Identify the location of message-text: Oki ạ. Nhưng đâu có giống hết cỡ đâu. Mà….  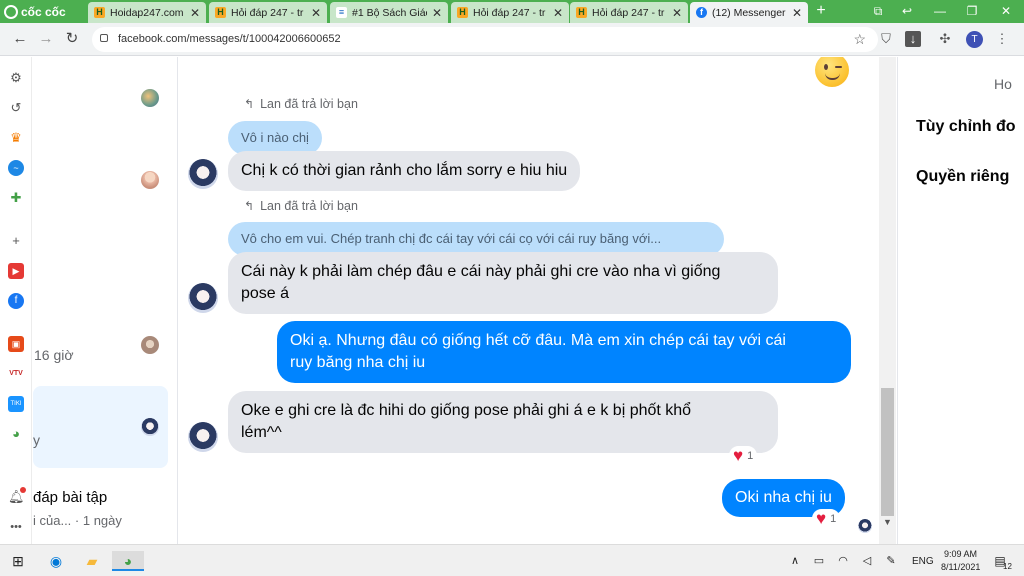
(538, 340).